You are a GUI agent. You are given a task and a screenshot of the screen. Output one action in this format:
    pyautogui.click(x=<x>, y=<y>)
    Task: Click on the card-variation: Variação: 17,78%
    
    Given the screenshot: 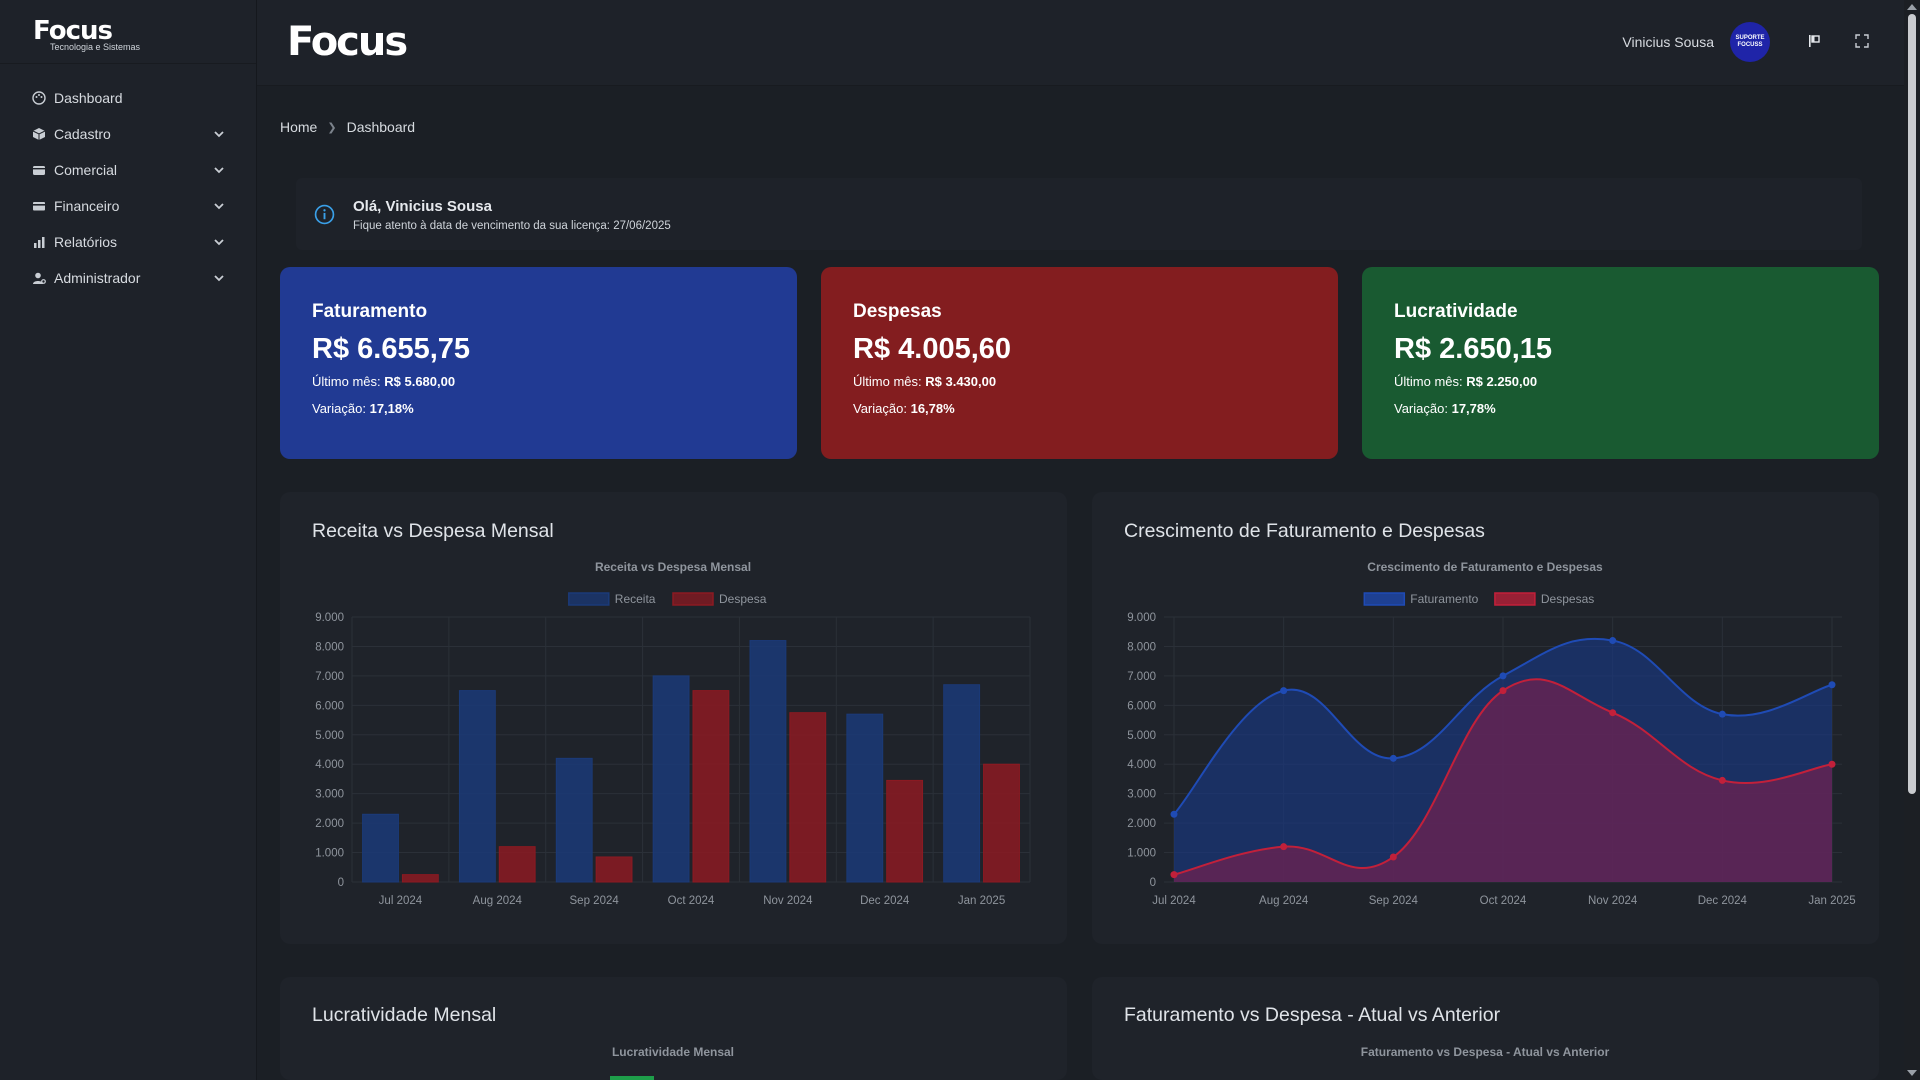 What is the action you would take?
    pyautogui.click(x=1445, y=408)
    